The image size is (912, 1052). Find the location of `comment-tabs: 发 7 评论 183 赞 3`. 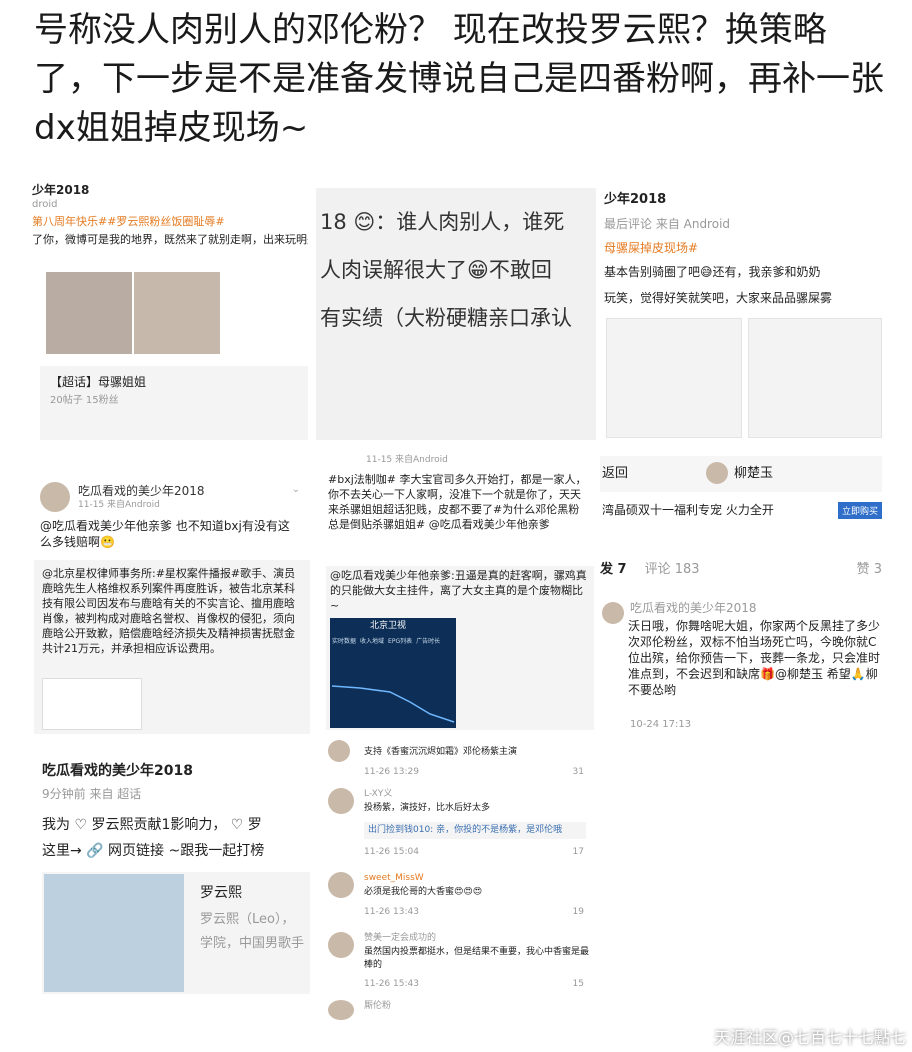

comment-tabs: 发 7 评论 183 赞 3 is located at coordinates (741, 569).